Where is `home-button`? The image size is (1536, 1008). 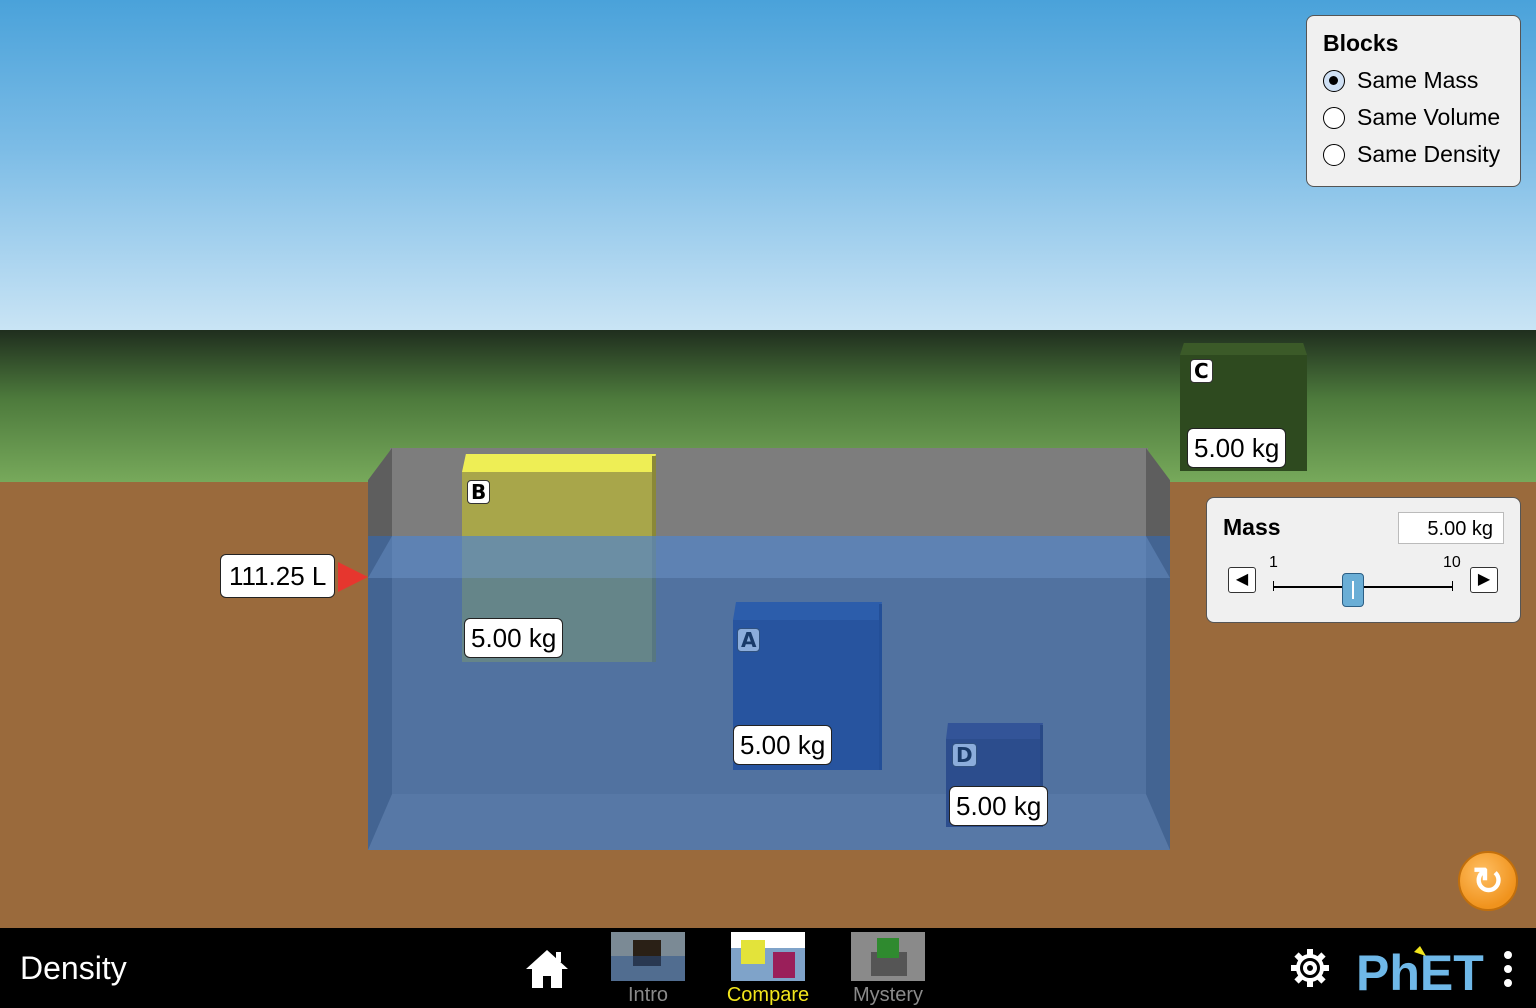 home-button is located at coordinates (547, 969).